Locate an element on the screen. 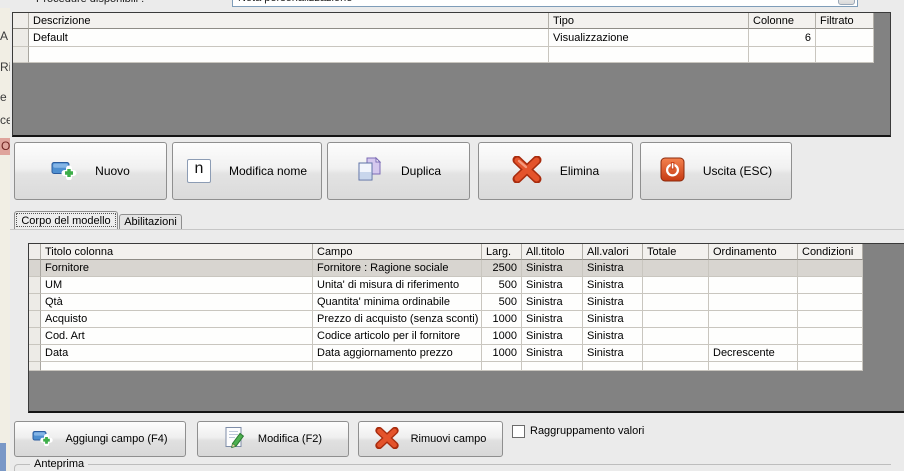 Image resolution: width=904 pixels, height=471 pixels. table-cell: Decrescente is located at coordinates (753, 353).